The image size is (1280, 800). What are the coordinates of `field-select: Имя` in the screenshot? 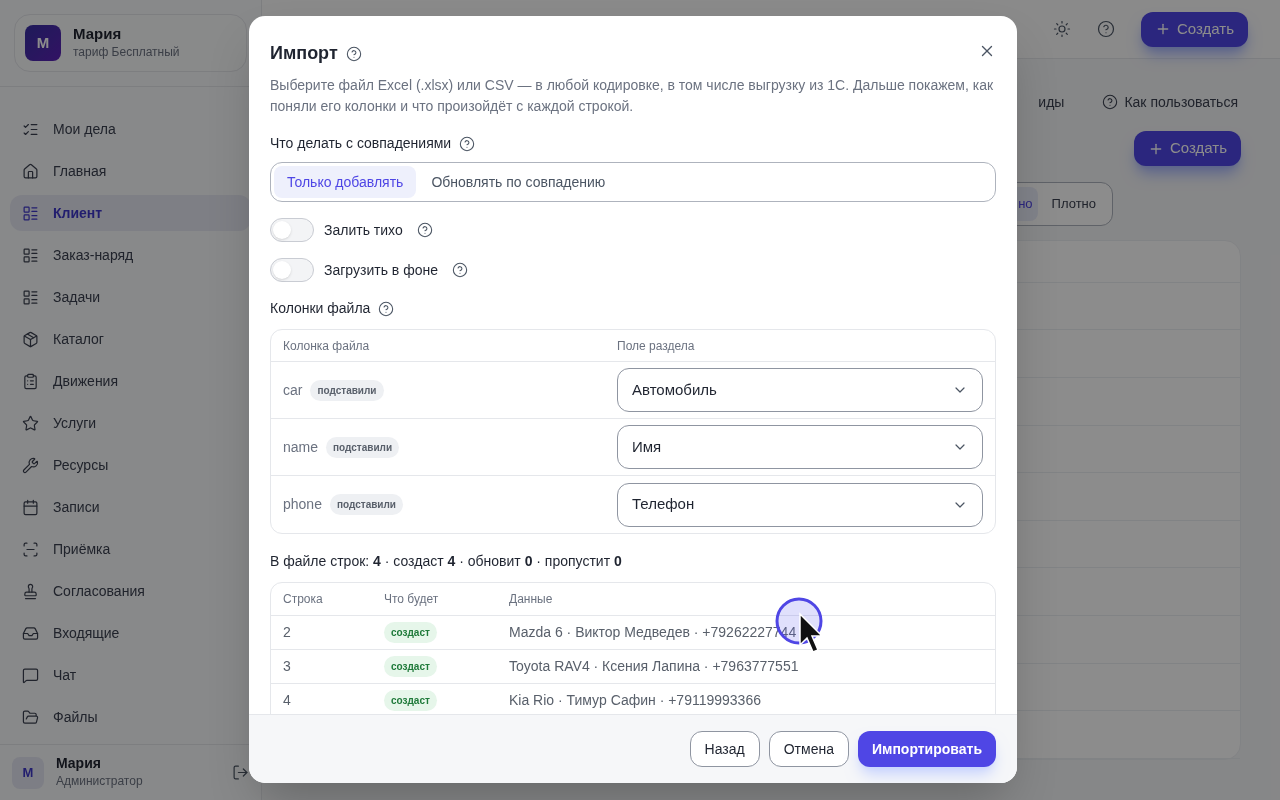 It's located at (800, 447).